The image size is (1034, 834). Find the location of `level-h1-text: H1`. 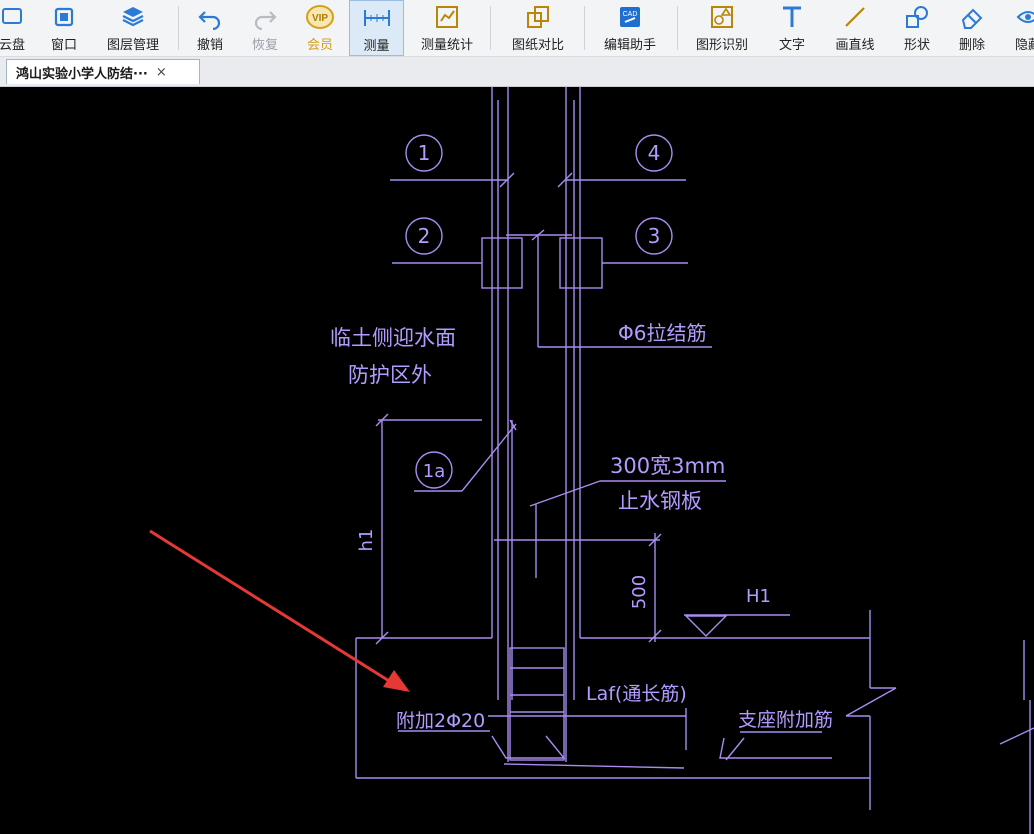

level-h1-text: H1 is located at coordinates (758, 596).